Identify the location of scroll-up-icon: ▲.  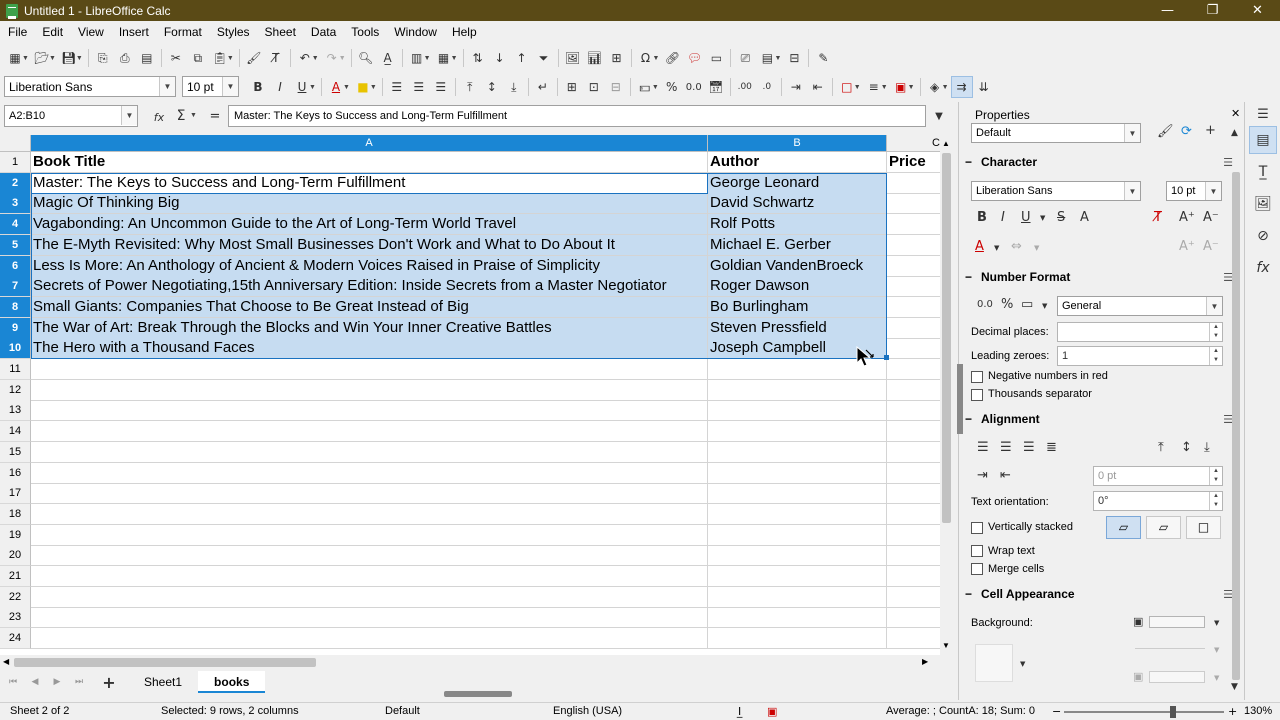
(946, 143).